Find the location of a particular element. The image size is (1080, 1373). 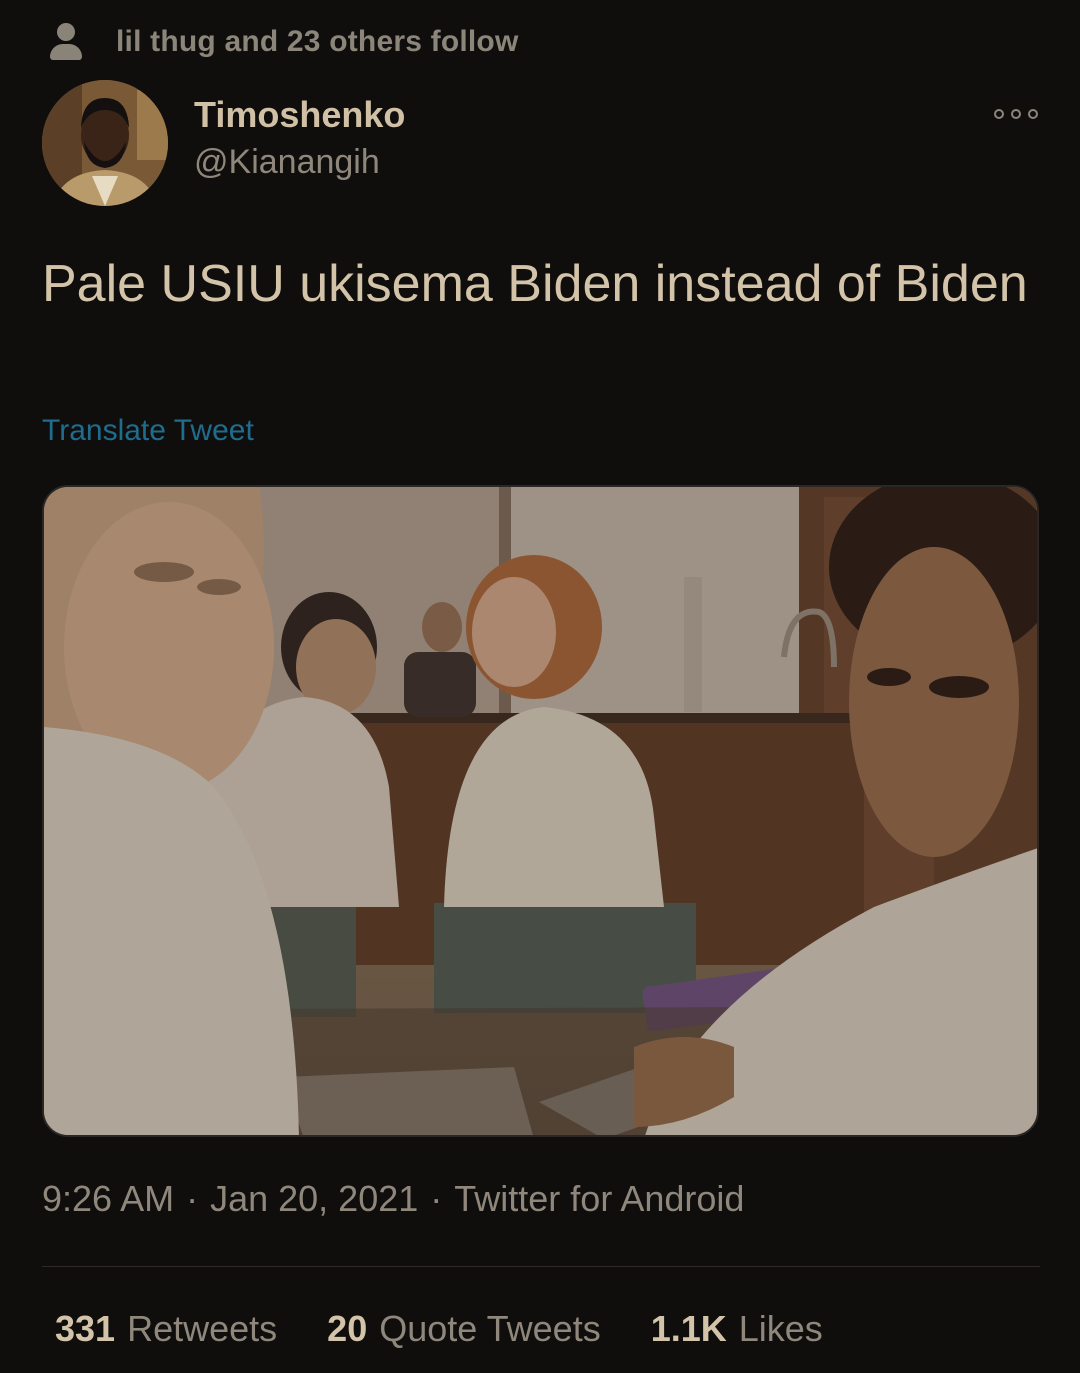

tweet-meta: 9:26 AM · Jan 20, 2021 · Twitter for Android is located at coordinates (393, 1199).